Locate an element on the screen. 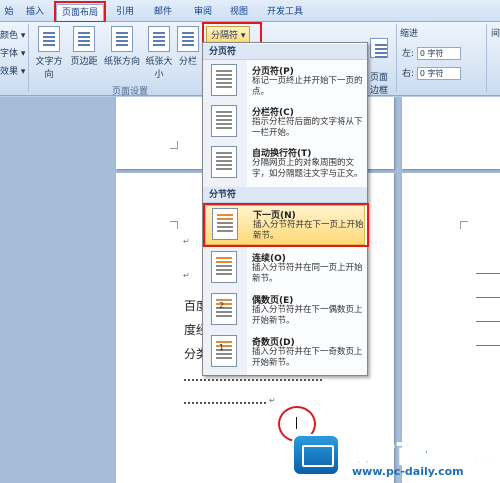 The width and height of the screenshot is (500, 483). size-icon is located at coordinates (159, 39).